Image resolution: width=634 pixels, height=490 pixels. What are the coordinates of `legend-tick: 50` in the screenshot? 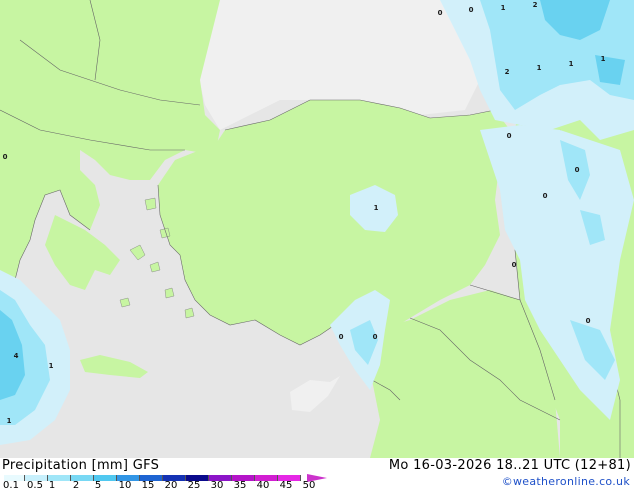 It's located at (309, 485).